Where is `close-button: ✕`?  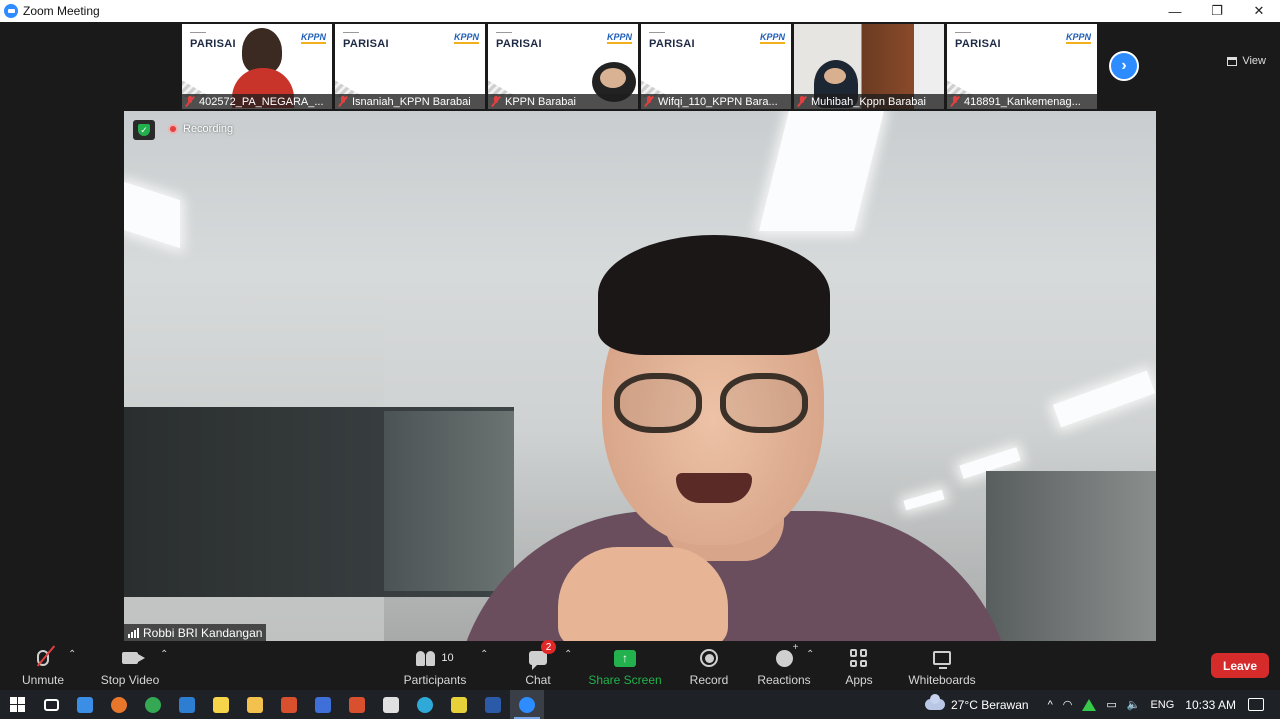
close-button: ✕ is located at coordinates (1259, 11).